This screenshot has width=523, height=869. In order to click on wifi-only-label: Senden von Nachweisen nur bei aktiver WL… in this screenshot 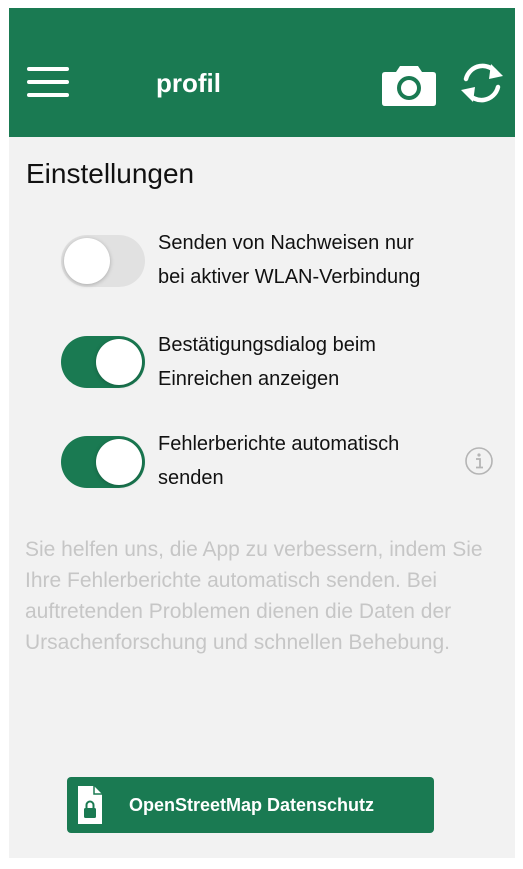, I will do `click(289, 260)`.